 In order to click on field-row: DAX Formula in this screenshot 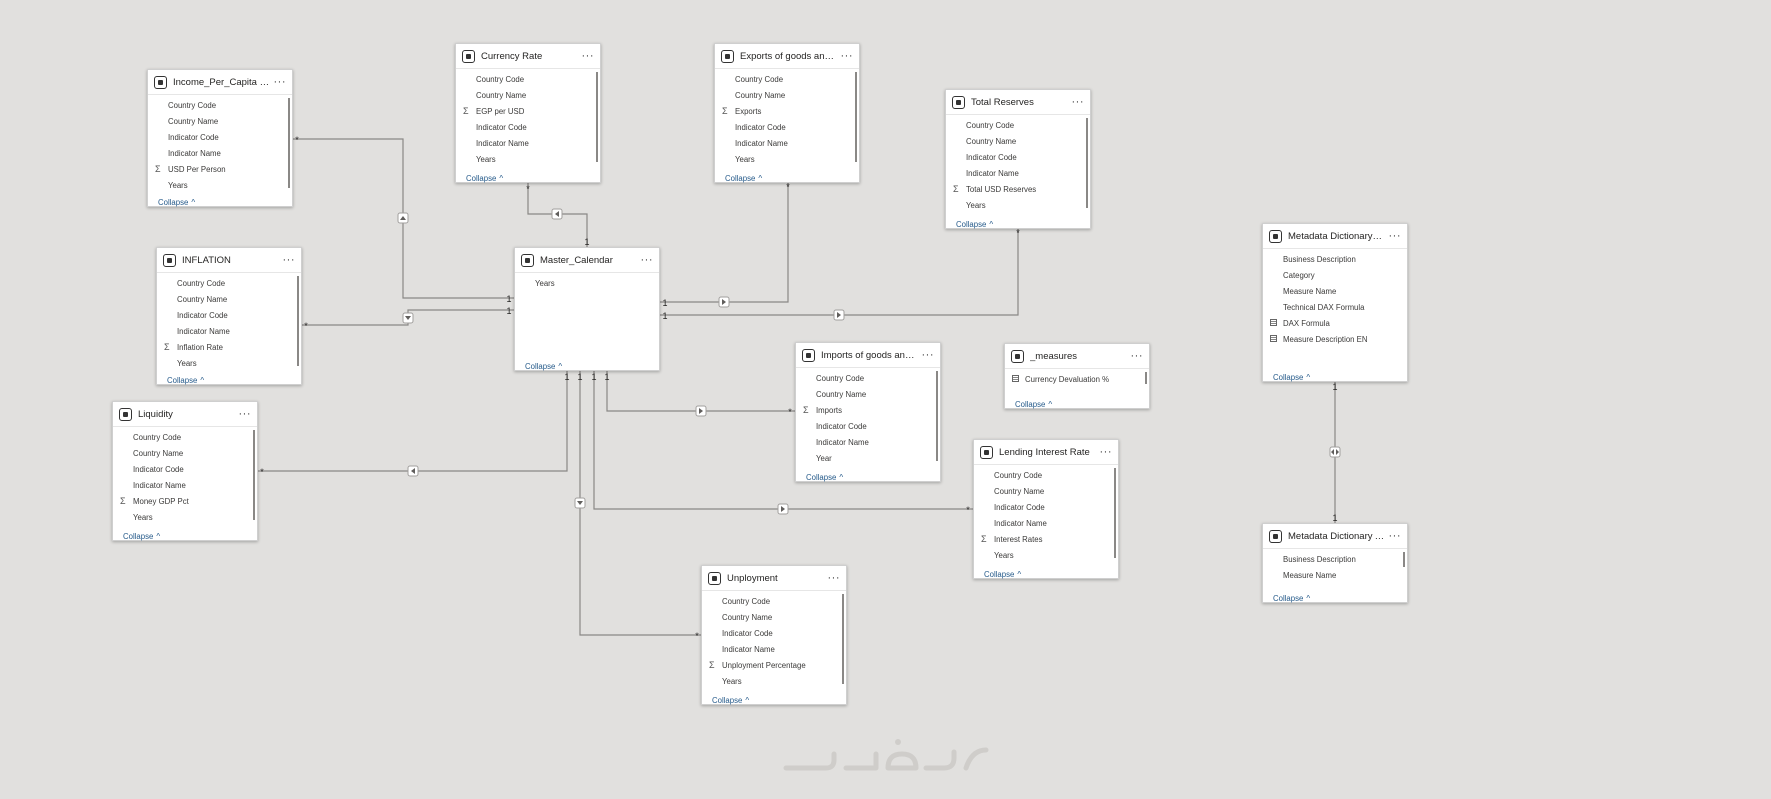, I will do `click(1335, 323)`.